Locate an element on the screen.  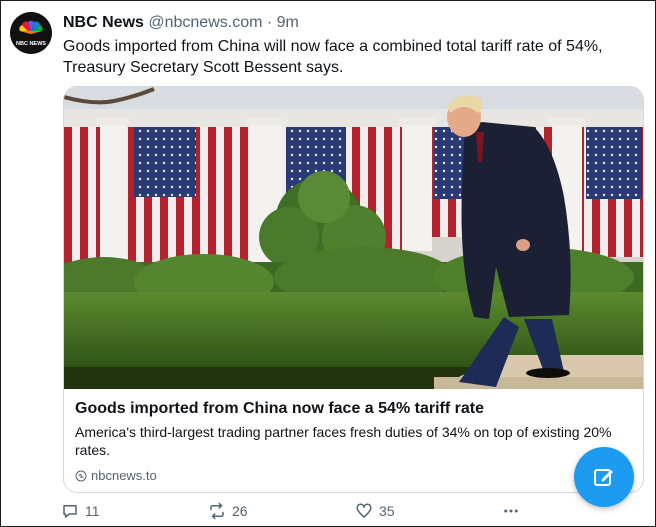
author-avatar: NBC NEWS is located at coordinates (31, 33).